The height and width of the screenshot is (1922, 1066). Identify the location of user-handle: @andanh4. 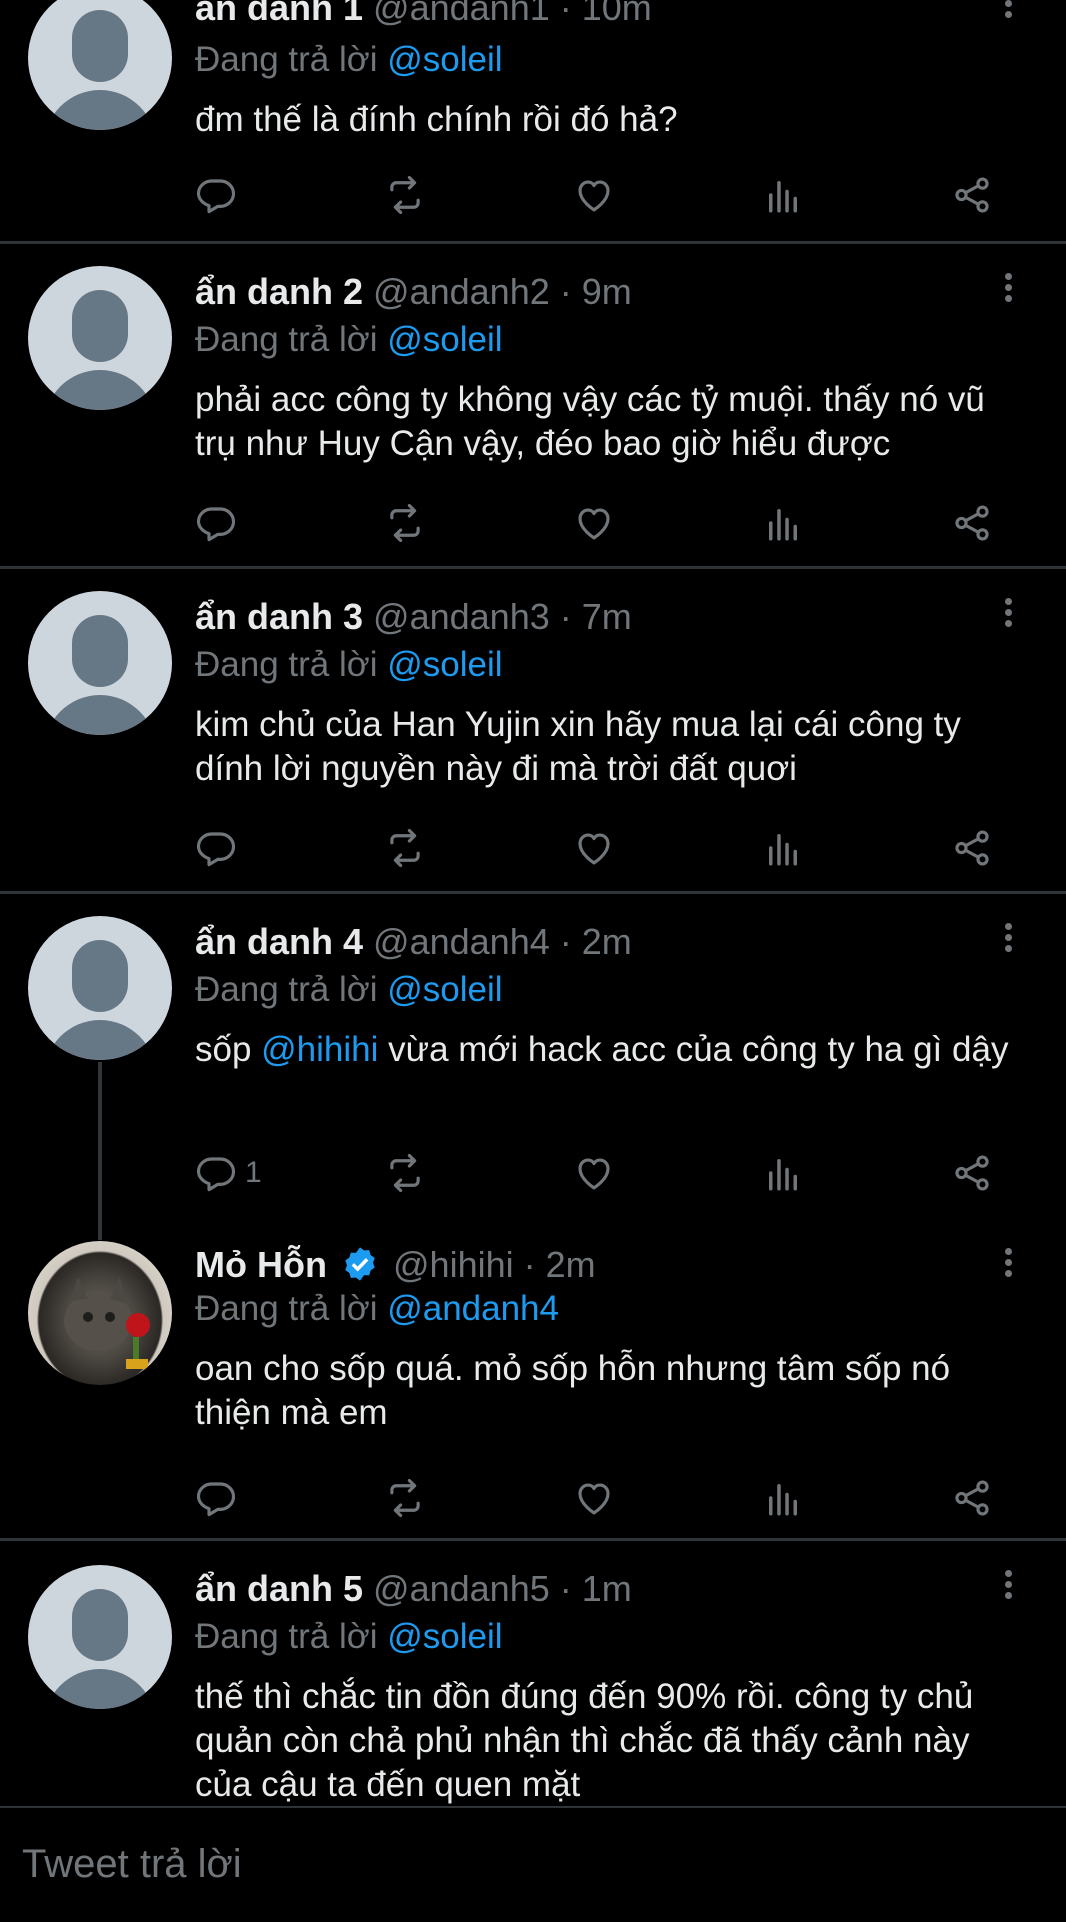
(461, 941).